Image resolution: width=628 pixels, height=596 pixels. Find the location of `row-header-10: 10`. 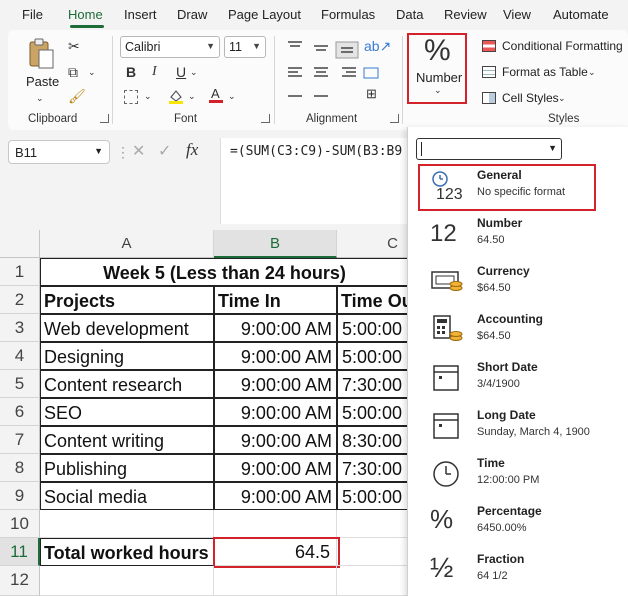

row-header-10: 10 is located at coordinates (20, 524).